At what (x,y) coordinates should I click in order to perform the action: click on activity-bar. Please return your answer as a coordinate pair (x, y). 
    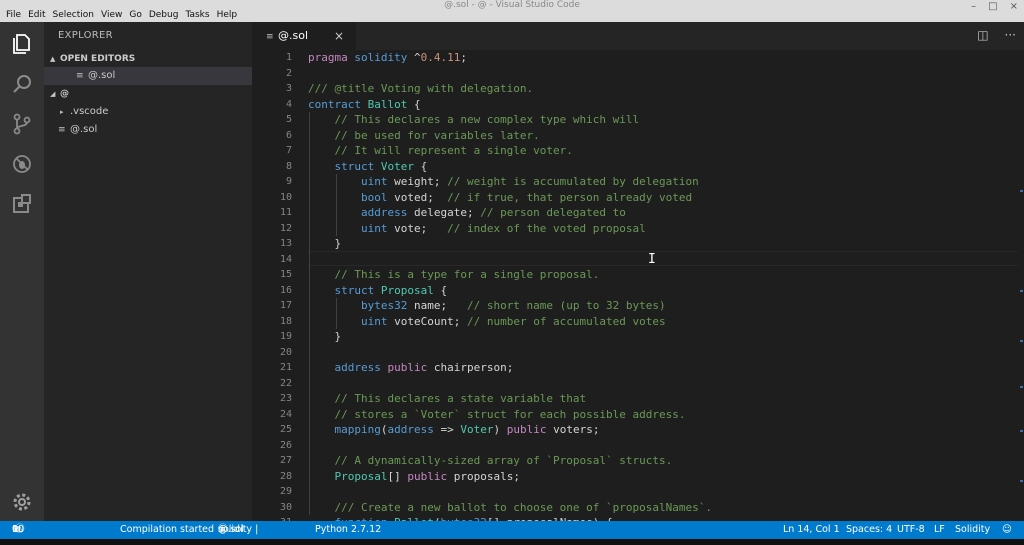
    Looking at the image, I should click on (22, 271).